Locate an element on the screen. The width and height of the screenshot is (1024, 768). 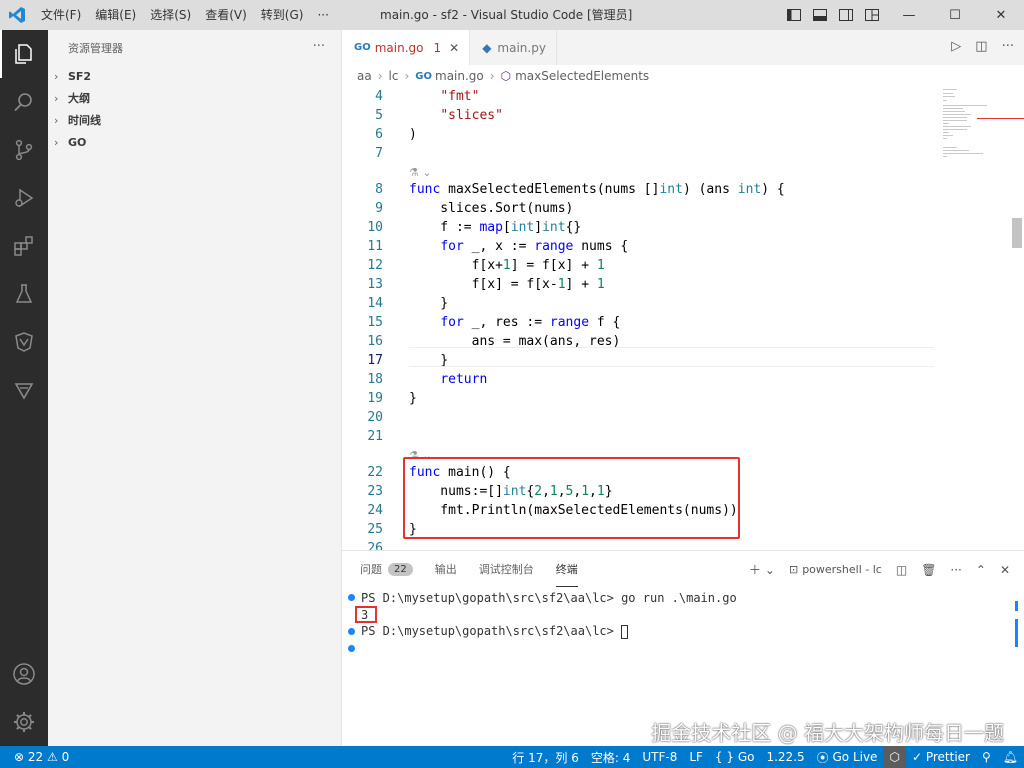
toggle-panel-icon is located at coordinates (820, 15).